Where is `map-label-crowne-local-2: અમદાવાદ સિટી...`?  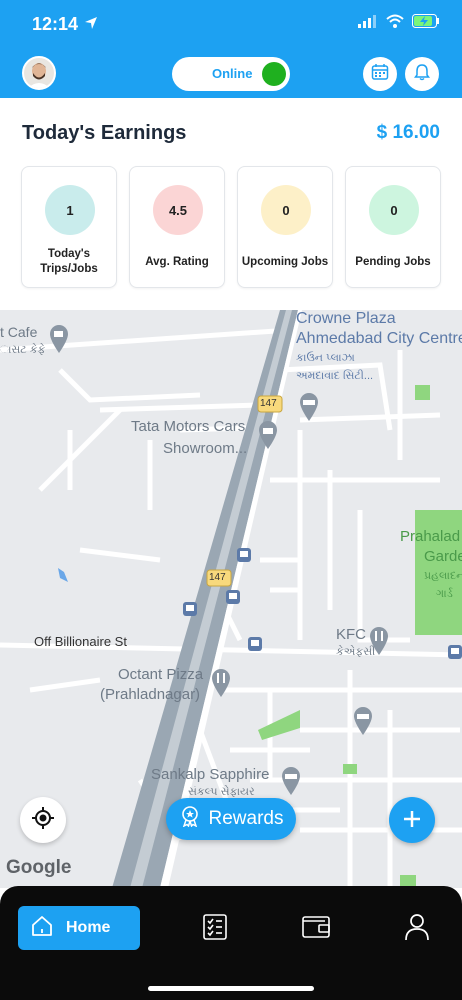
map-label-crowne-local-2: અમદાવાદ સિટી... is located at coordinates (335, 376).